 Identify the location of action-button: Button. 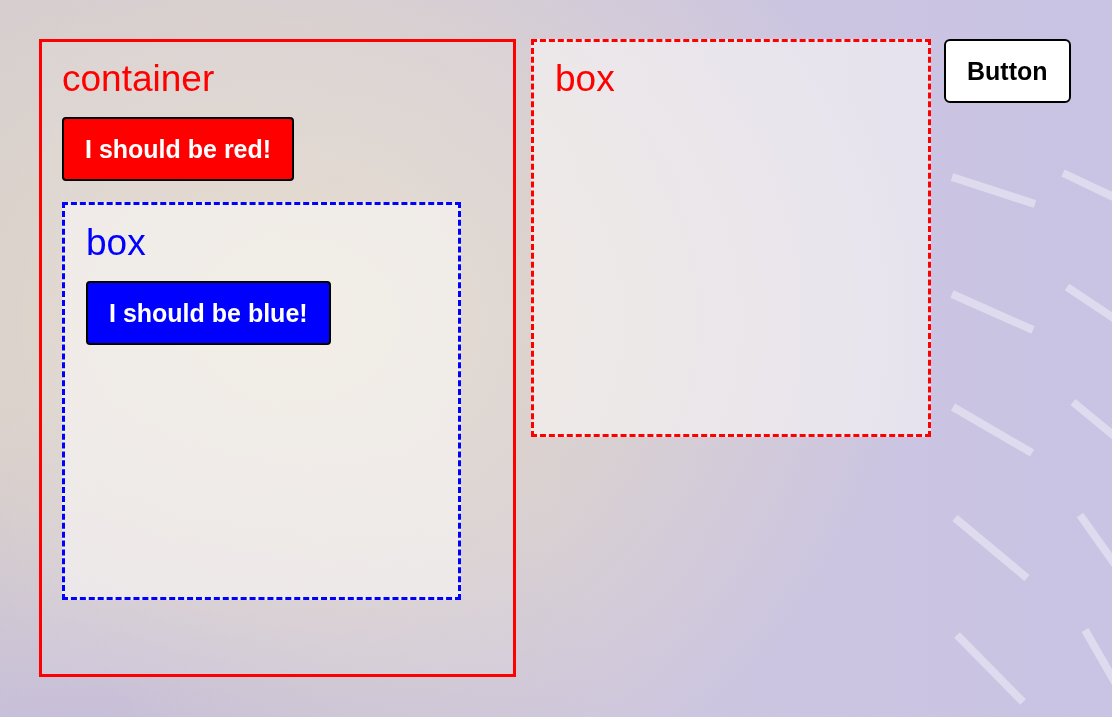
(1007, 71).